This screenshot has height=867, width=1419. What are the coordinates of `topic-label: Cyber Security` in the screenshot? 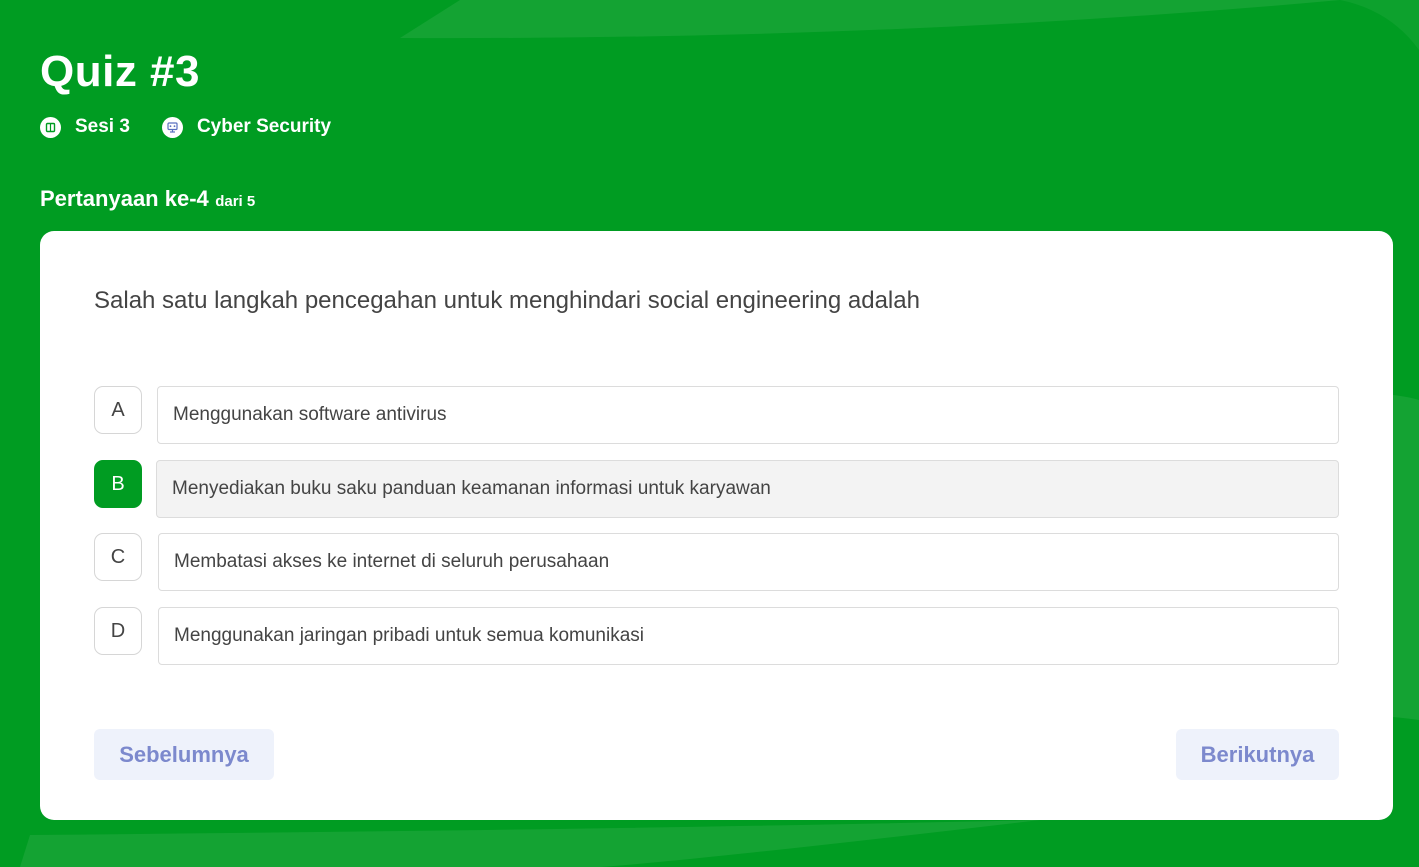 It's located at (264, 126).